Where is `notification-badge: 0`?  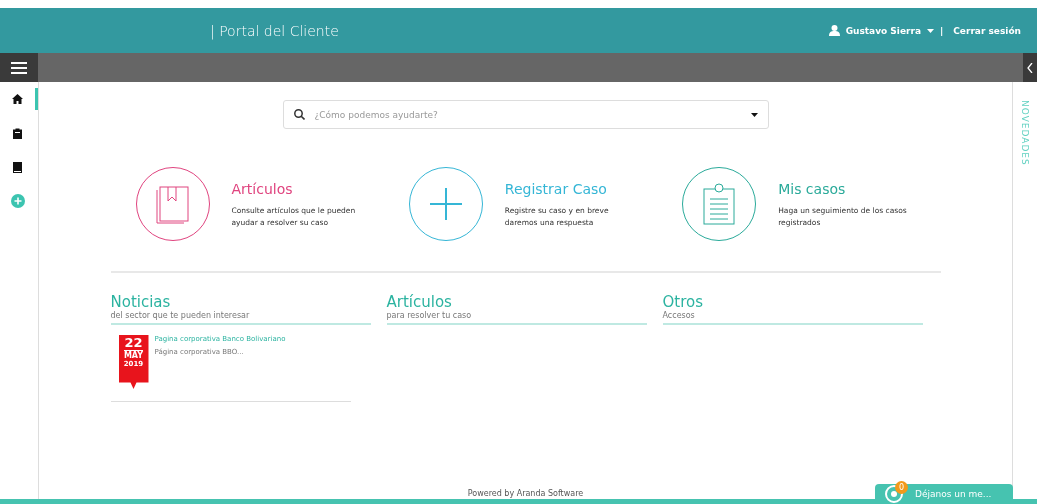
notification-badge: 0 is located at coordinates (901, 487).